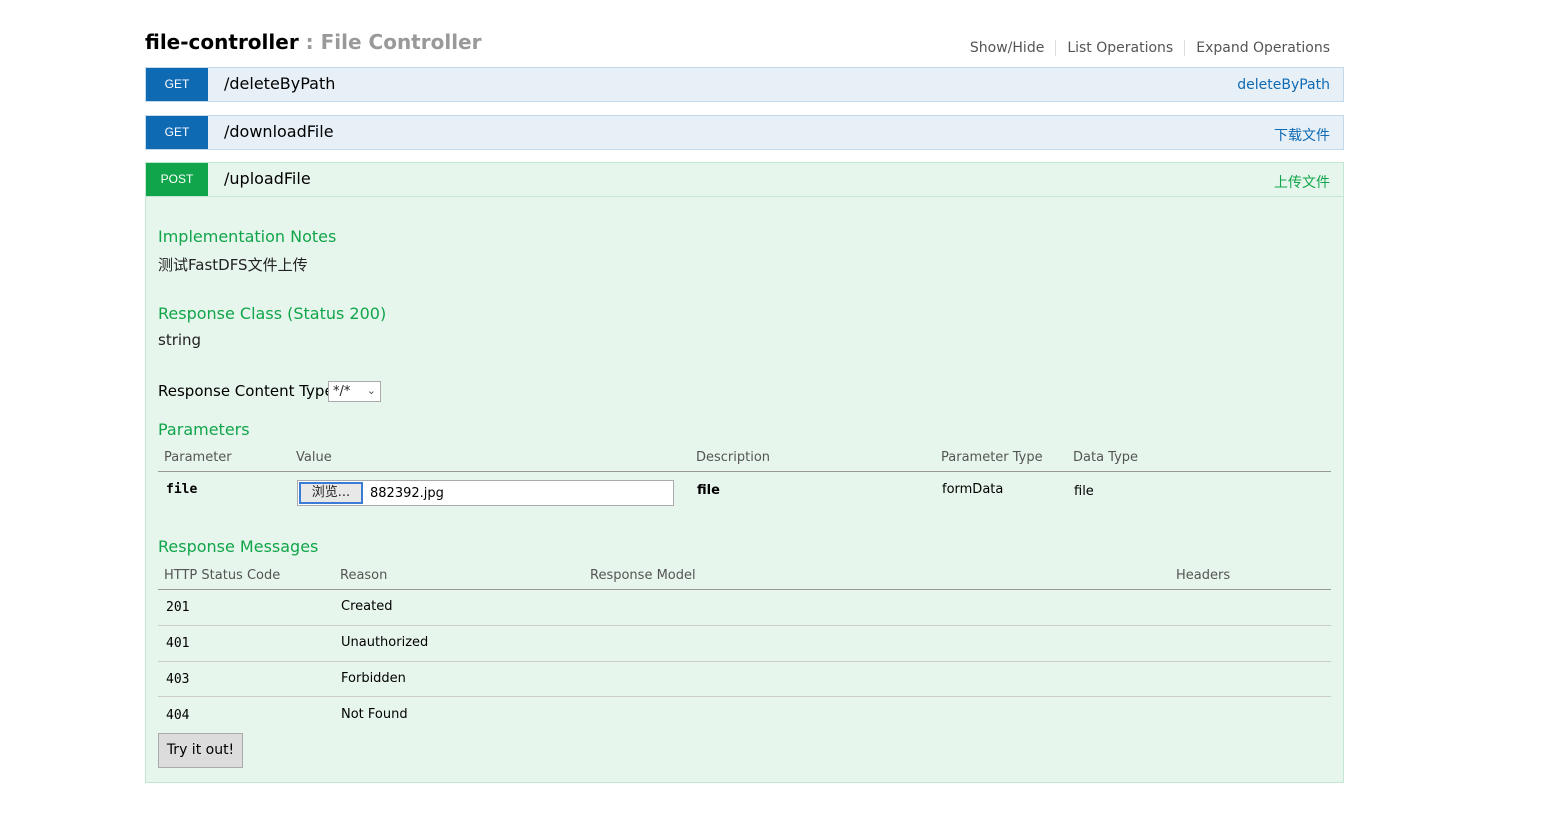 Image resolution: width=1560 pixels, height=819 pixels. Describe the element at coordinates (178, 715) in the screenshot. I see `status-code: 404` at that location.